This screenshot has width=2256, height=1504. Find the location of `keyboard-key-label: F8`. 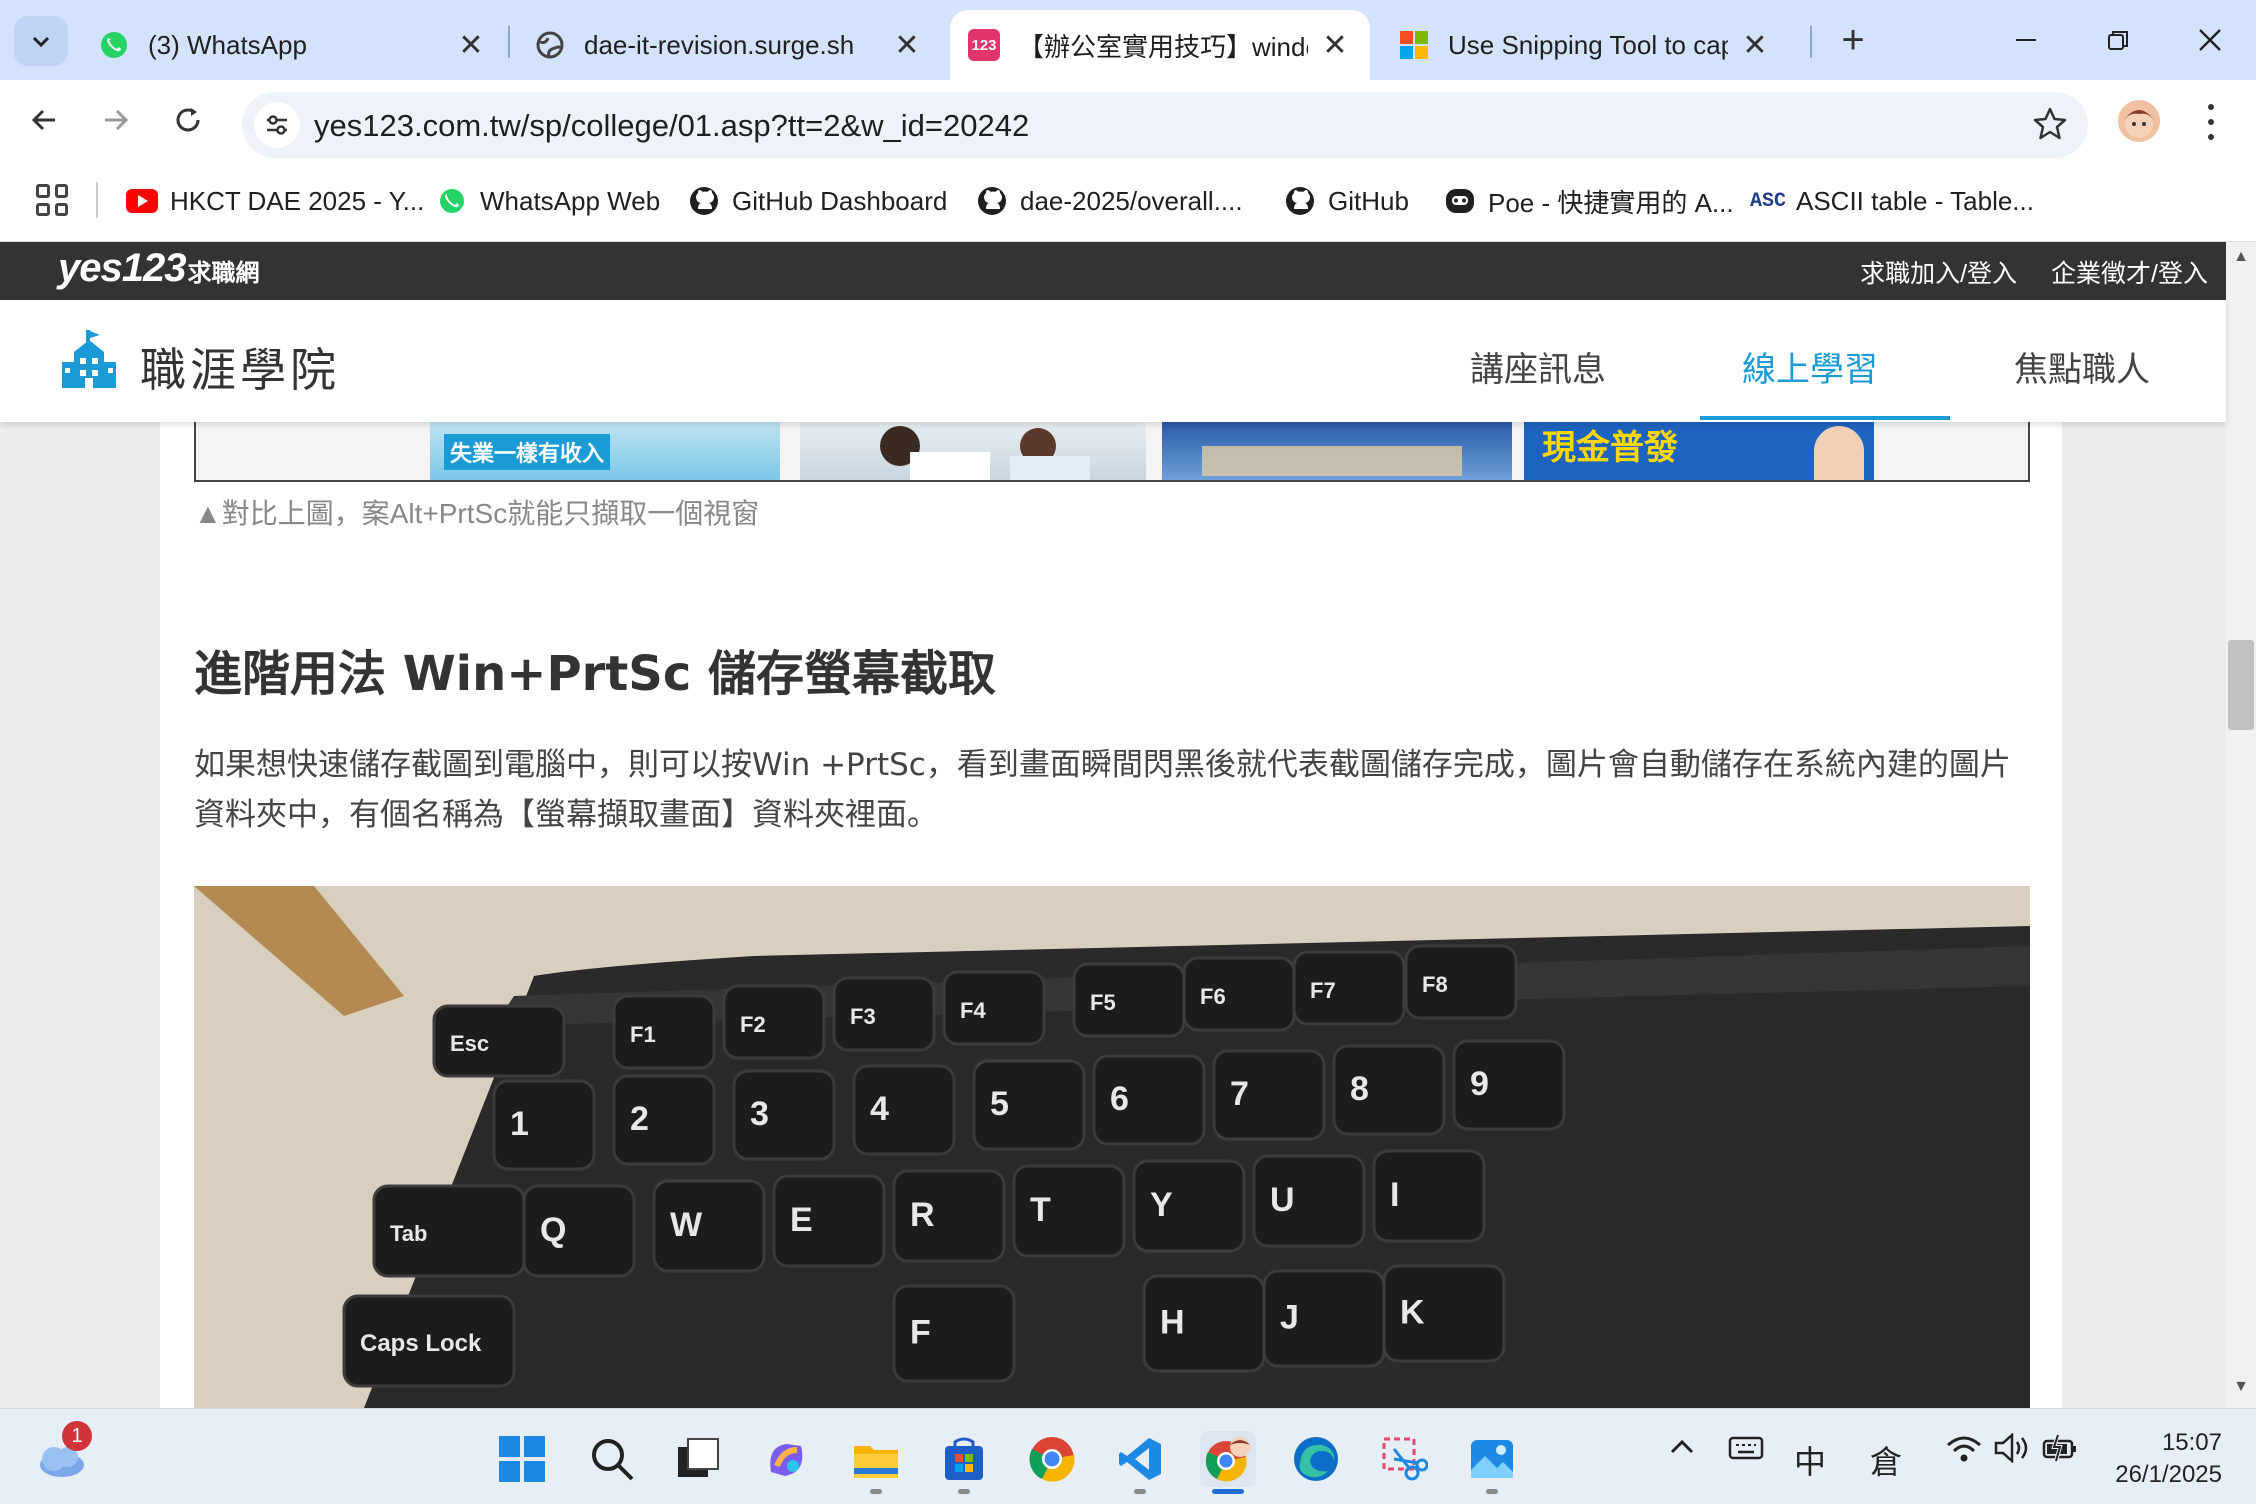

keyboard-key-label: F8 is located at coordinates (1435, 984).